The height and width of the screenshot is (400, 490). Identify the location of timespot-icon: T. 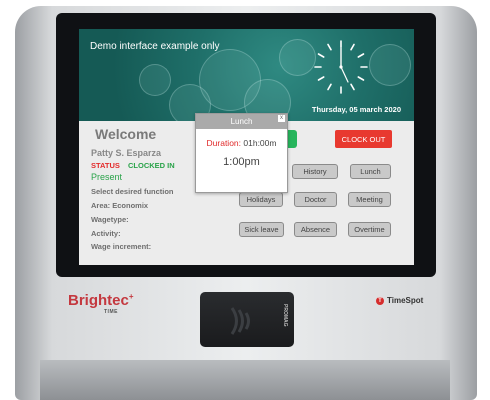
(380, 300).